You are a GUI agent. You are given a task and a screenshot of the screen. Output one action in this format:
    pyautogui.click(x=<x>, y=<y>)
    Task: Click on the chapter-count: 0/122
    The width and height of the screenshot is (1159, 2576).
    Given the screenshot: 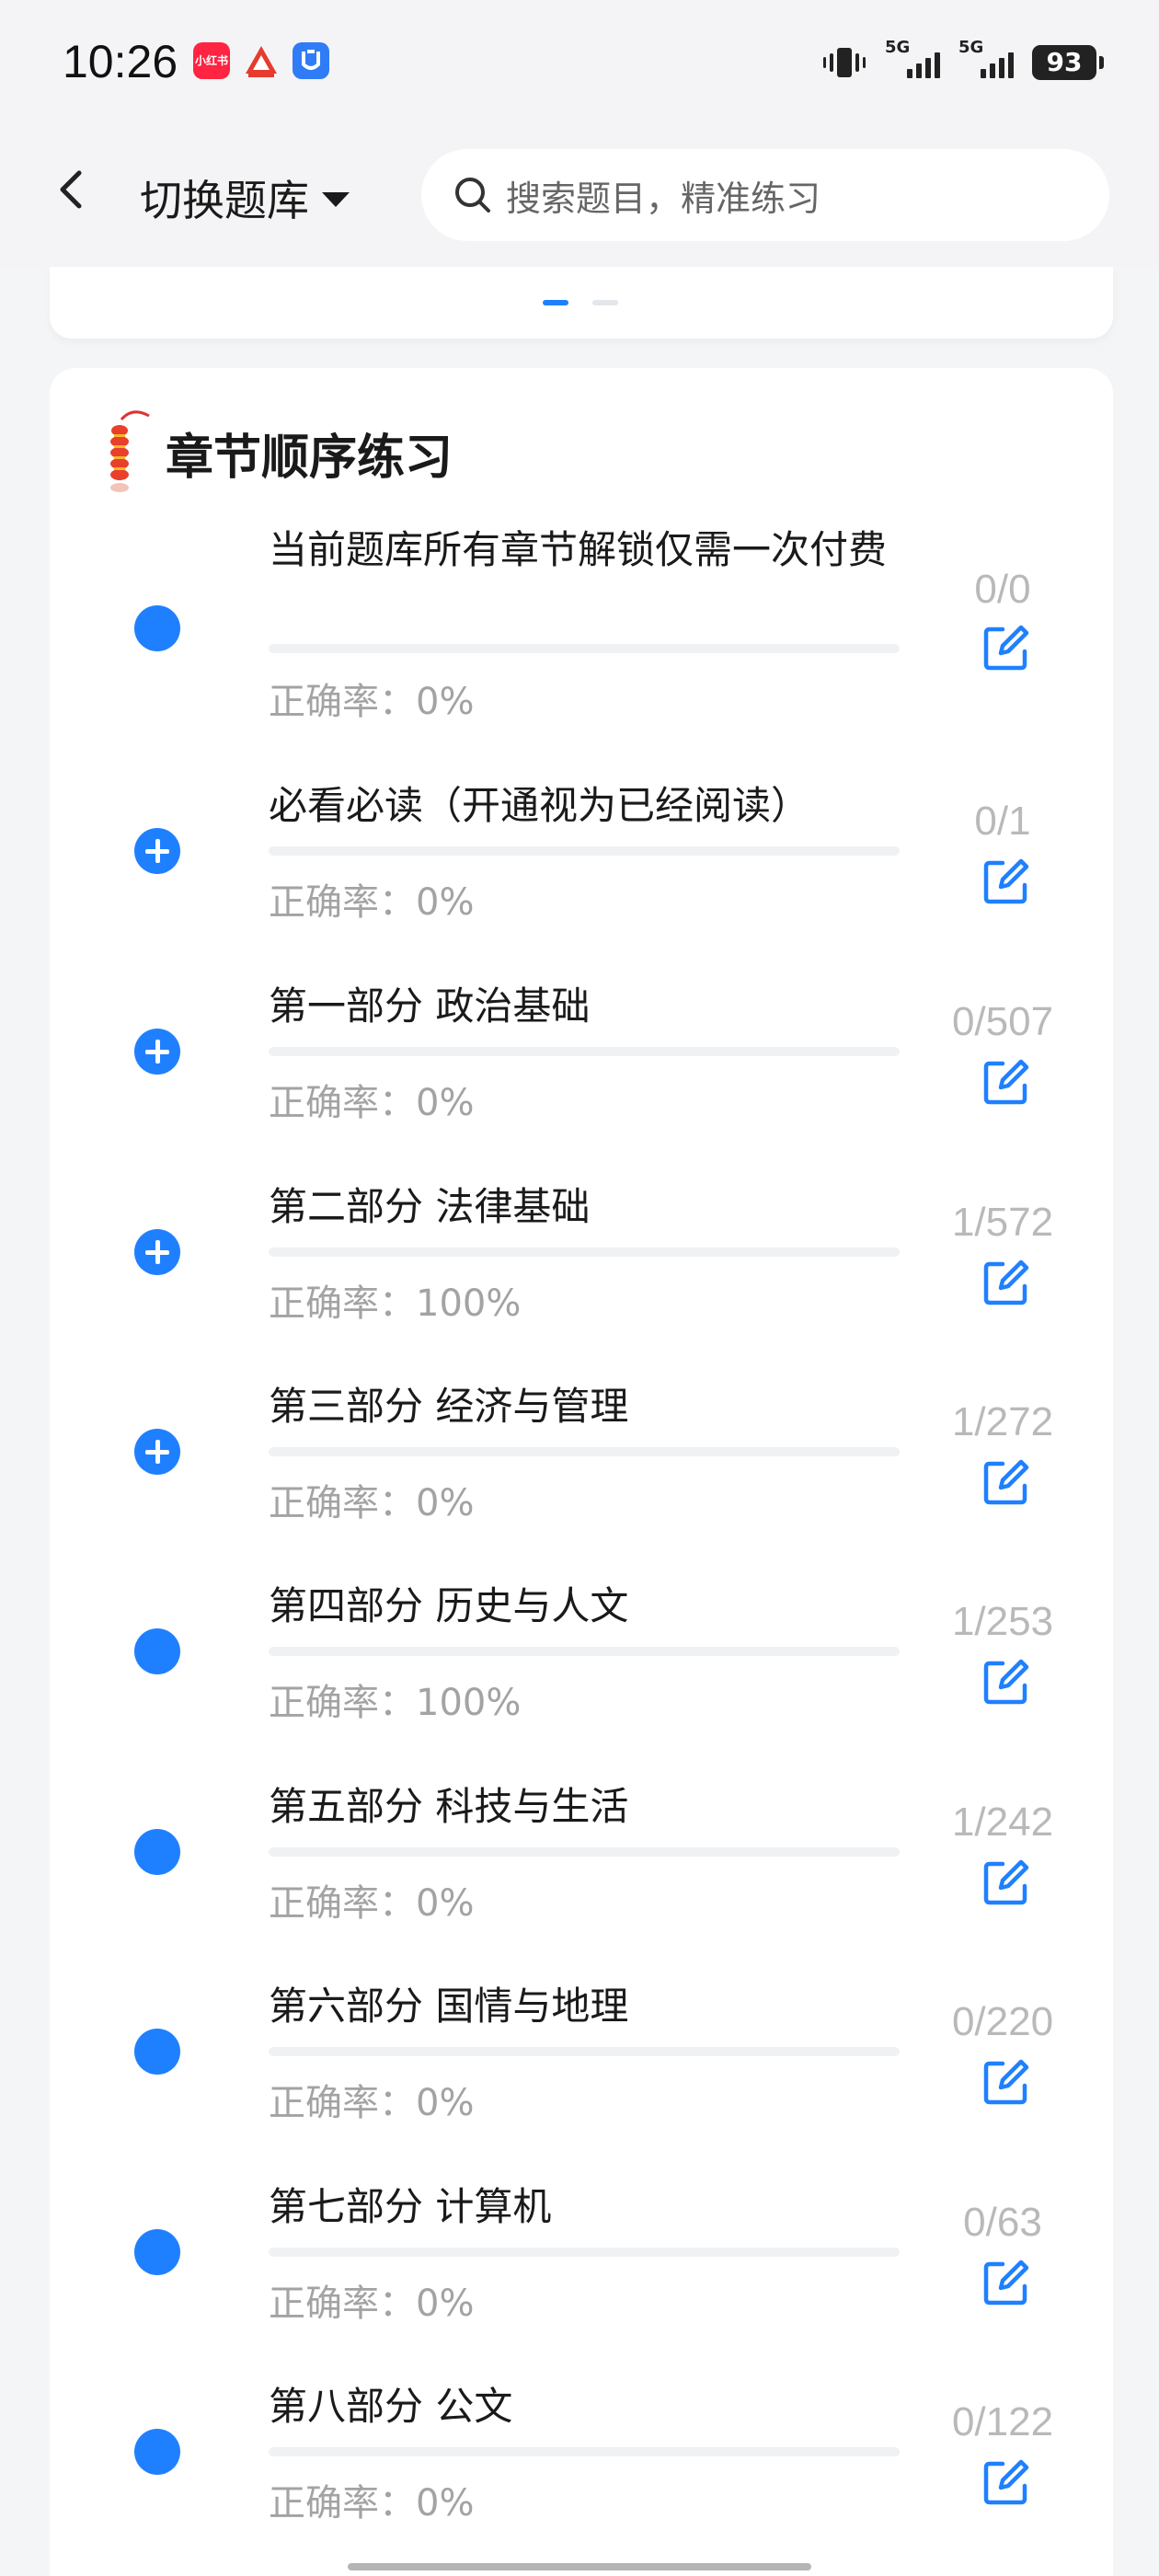 What is the action you would take?
    pyautogui.click(x=1002, y=2421)
    